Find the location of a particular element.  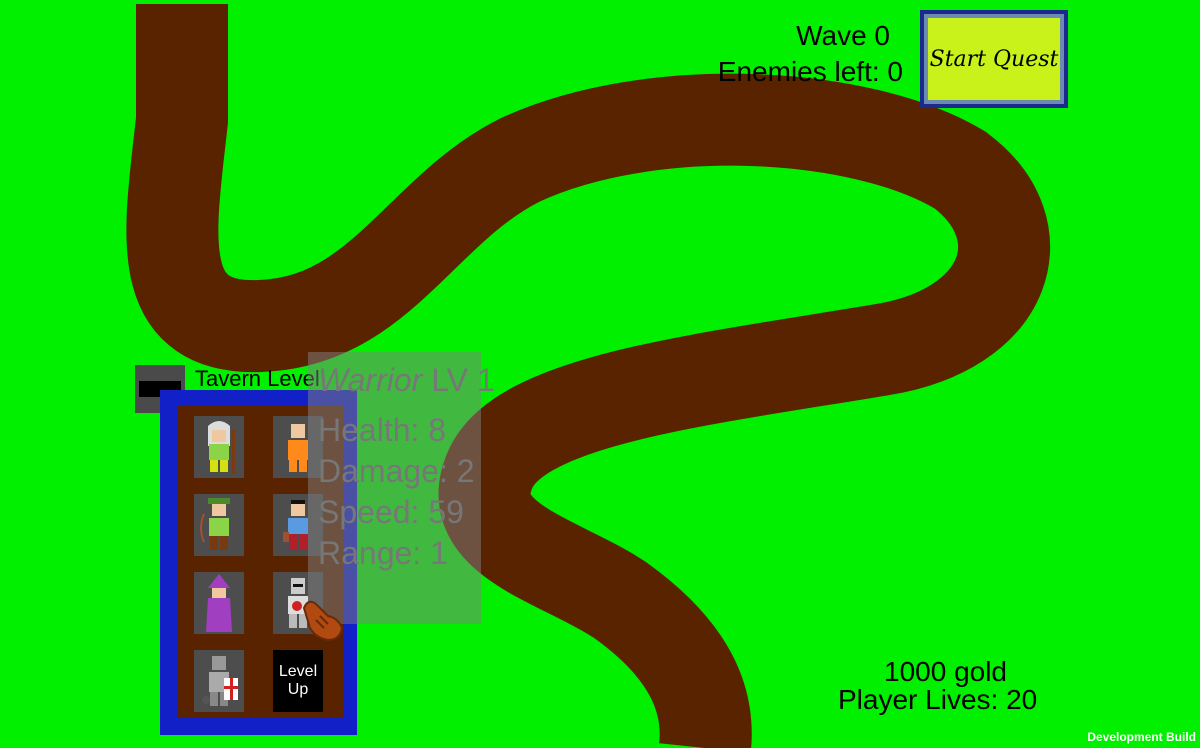

hero-title: Warrior LV 1 is located at coordinates (406, 380).